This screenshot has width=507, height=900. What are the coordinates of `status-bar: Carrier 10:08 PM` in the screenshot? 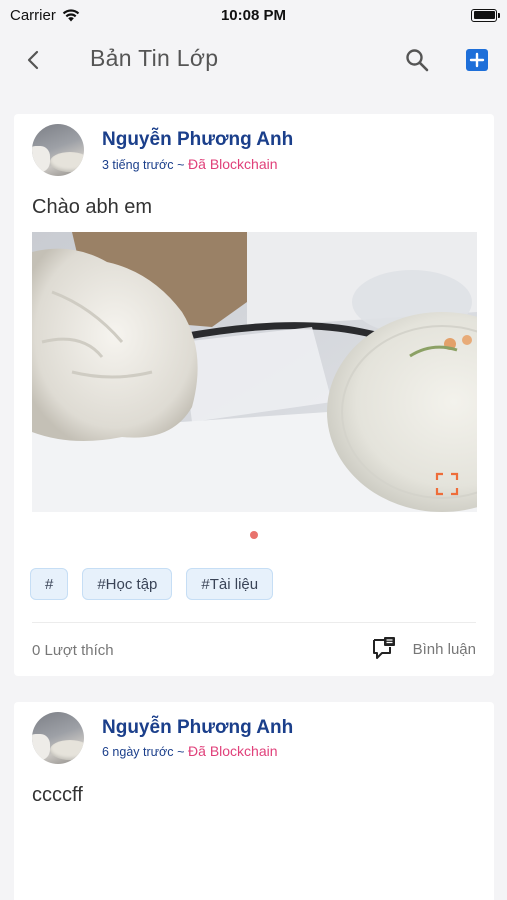 It's located at (253, 15).